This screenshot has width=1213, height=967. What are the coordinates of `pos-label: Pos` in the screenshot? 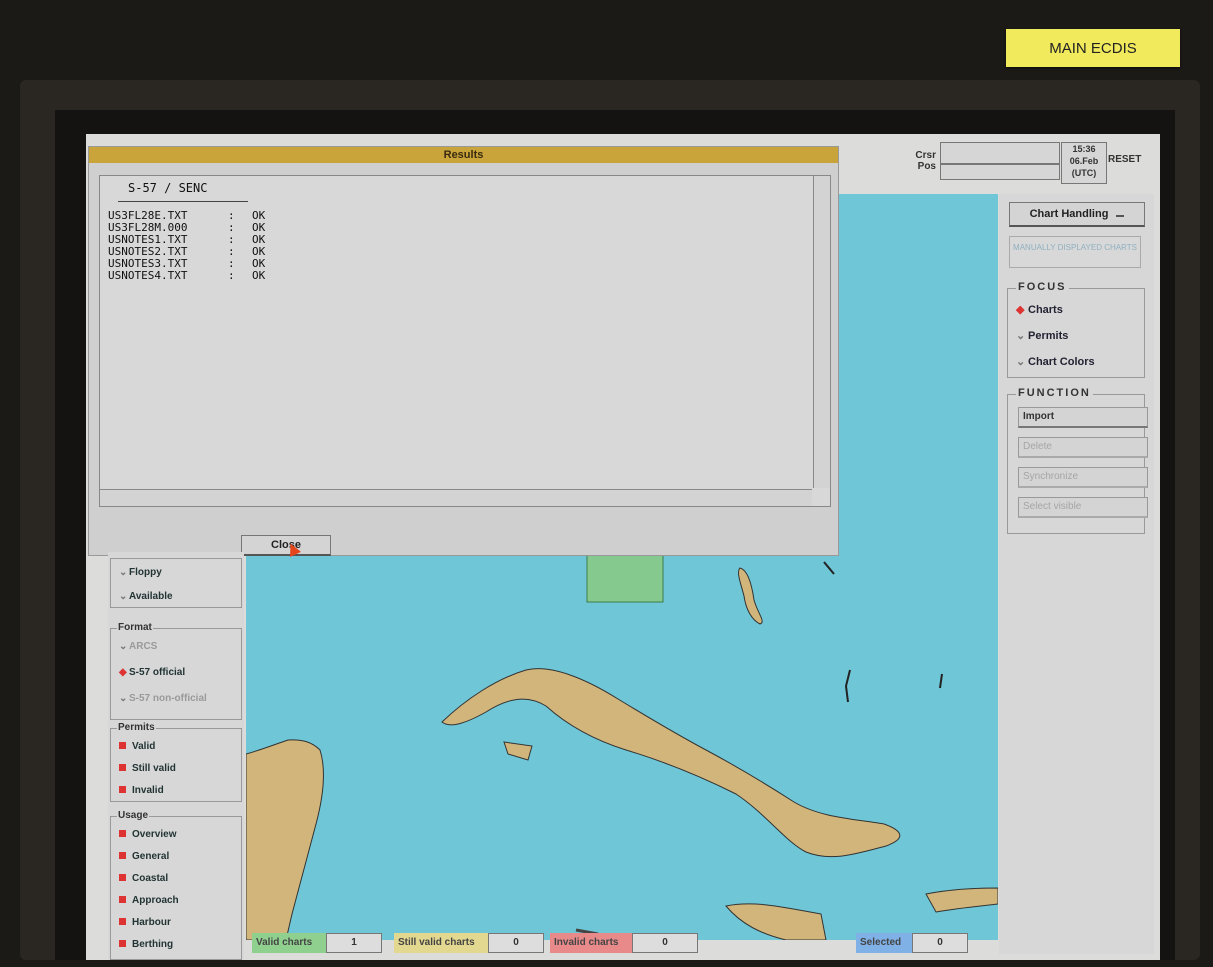 It's located at (926, 166).